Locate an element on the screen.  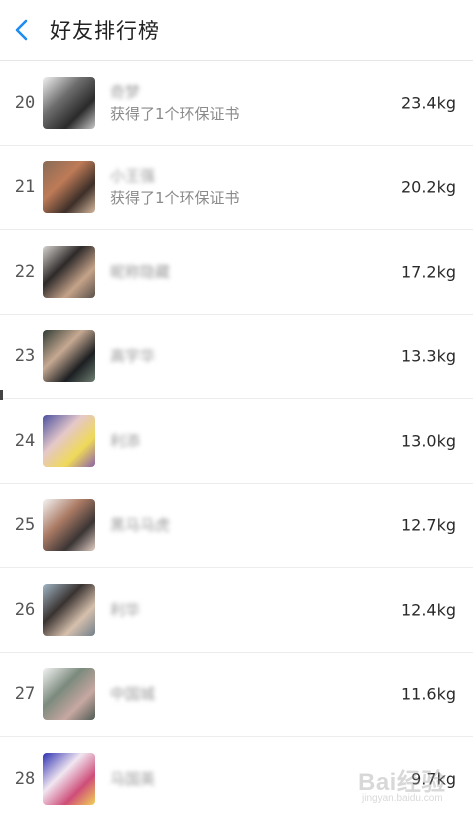
user-name: 利华 is located at coordinates (125, 609).